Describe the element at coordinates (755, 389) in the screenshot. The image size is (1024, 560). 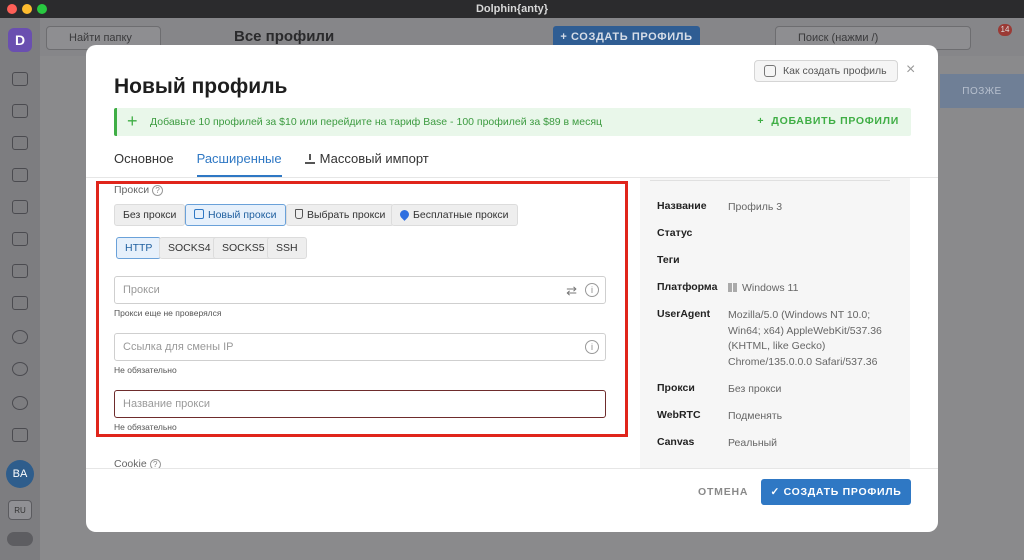
I see `summary-value-proxy: Без прокси` at that location.